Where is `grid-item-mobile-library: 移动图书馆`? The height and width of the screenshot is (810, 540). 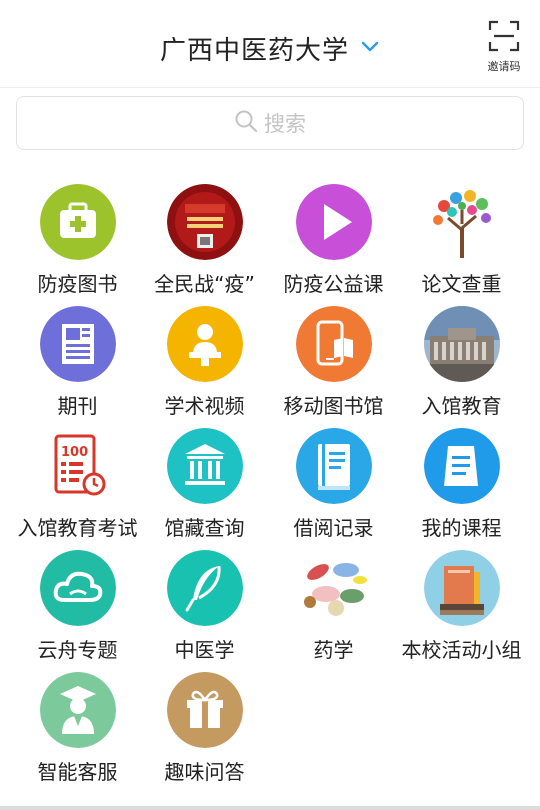 grid-item-mobile-library: 移动图书馆 is located at coordinates (333, 361).